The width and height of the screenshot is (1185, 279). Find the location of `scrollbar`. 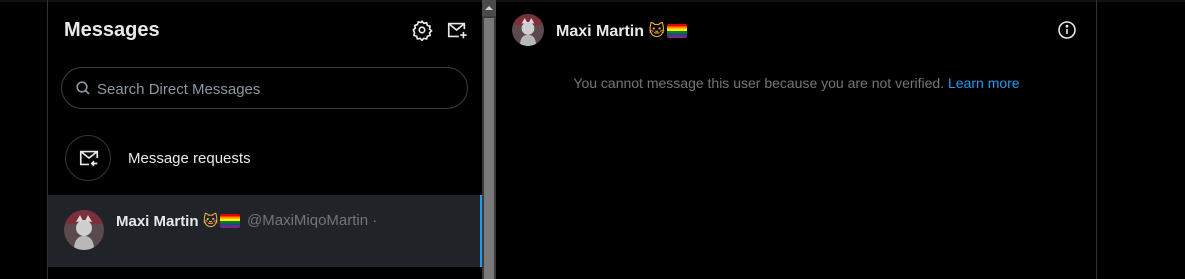

scrollbar is located at coordinates (489, 139).